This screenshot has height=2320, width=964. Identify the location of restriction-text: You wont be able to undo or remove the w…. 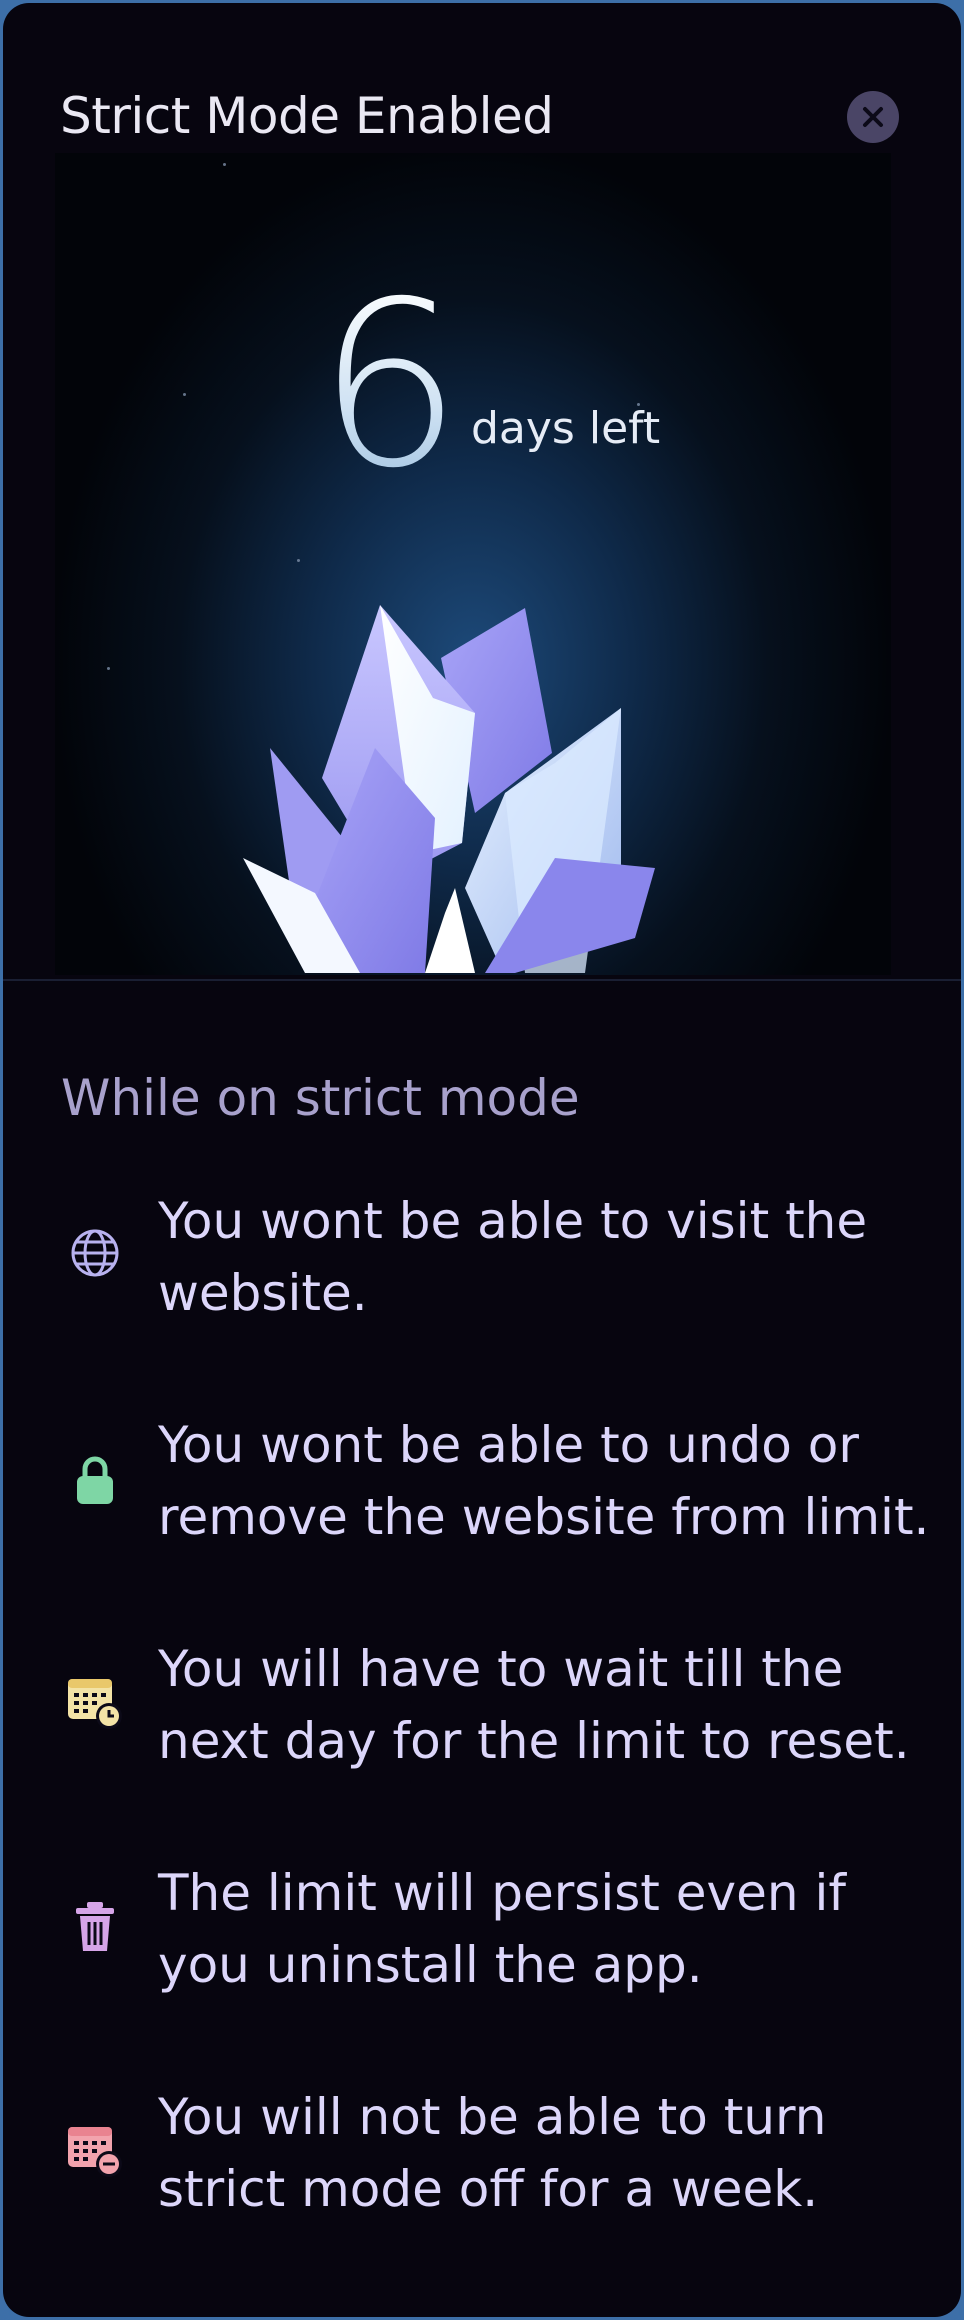
(544, 1481).